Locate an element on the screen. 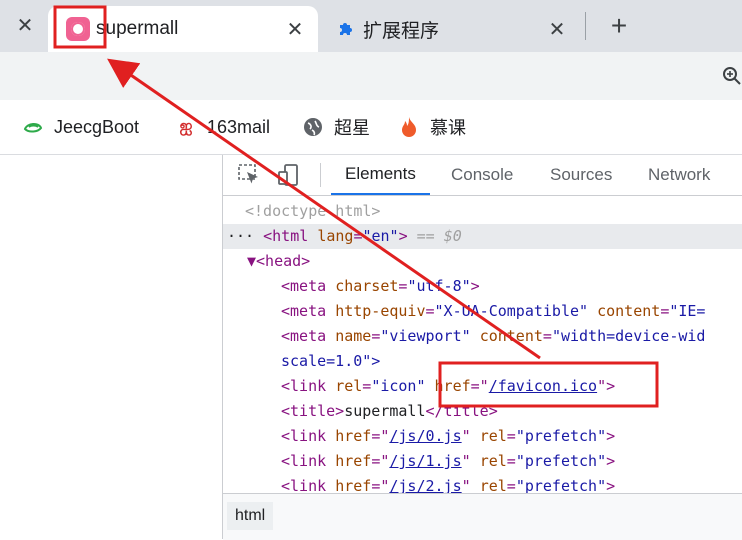  dom-line-link-icon: <link rel="icon" href="/favicon.ico"> is located at coordinates (511, 386).